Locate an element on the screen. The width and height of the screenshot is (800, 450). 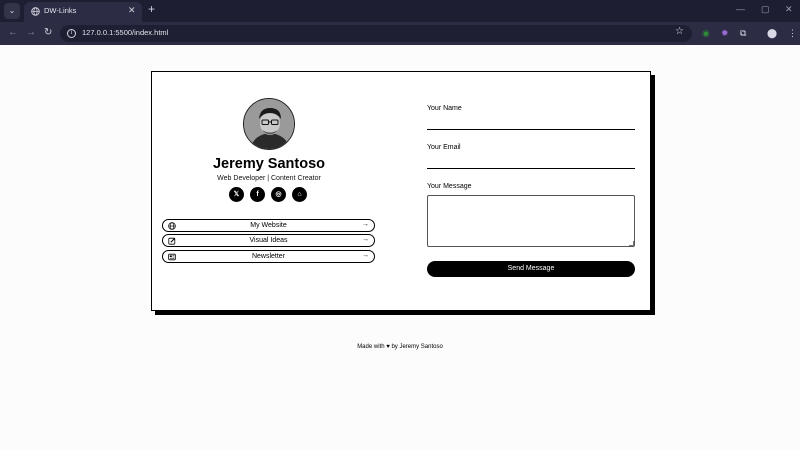
link-label: Newsletter is located at coordinates (268, 256).